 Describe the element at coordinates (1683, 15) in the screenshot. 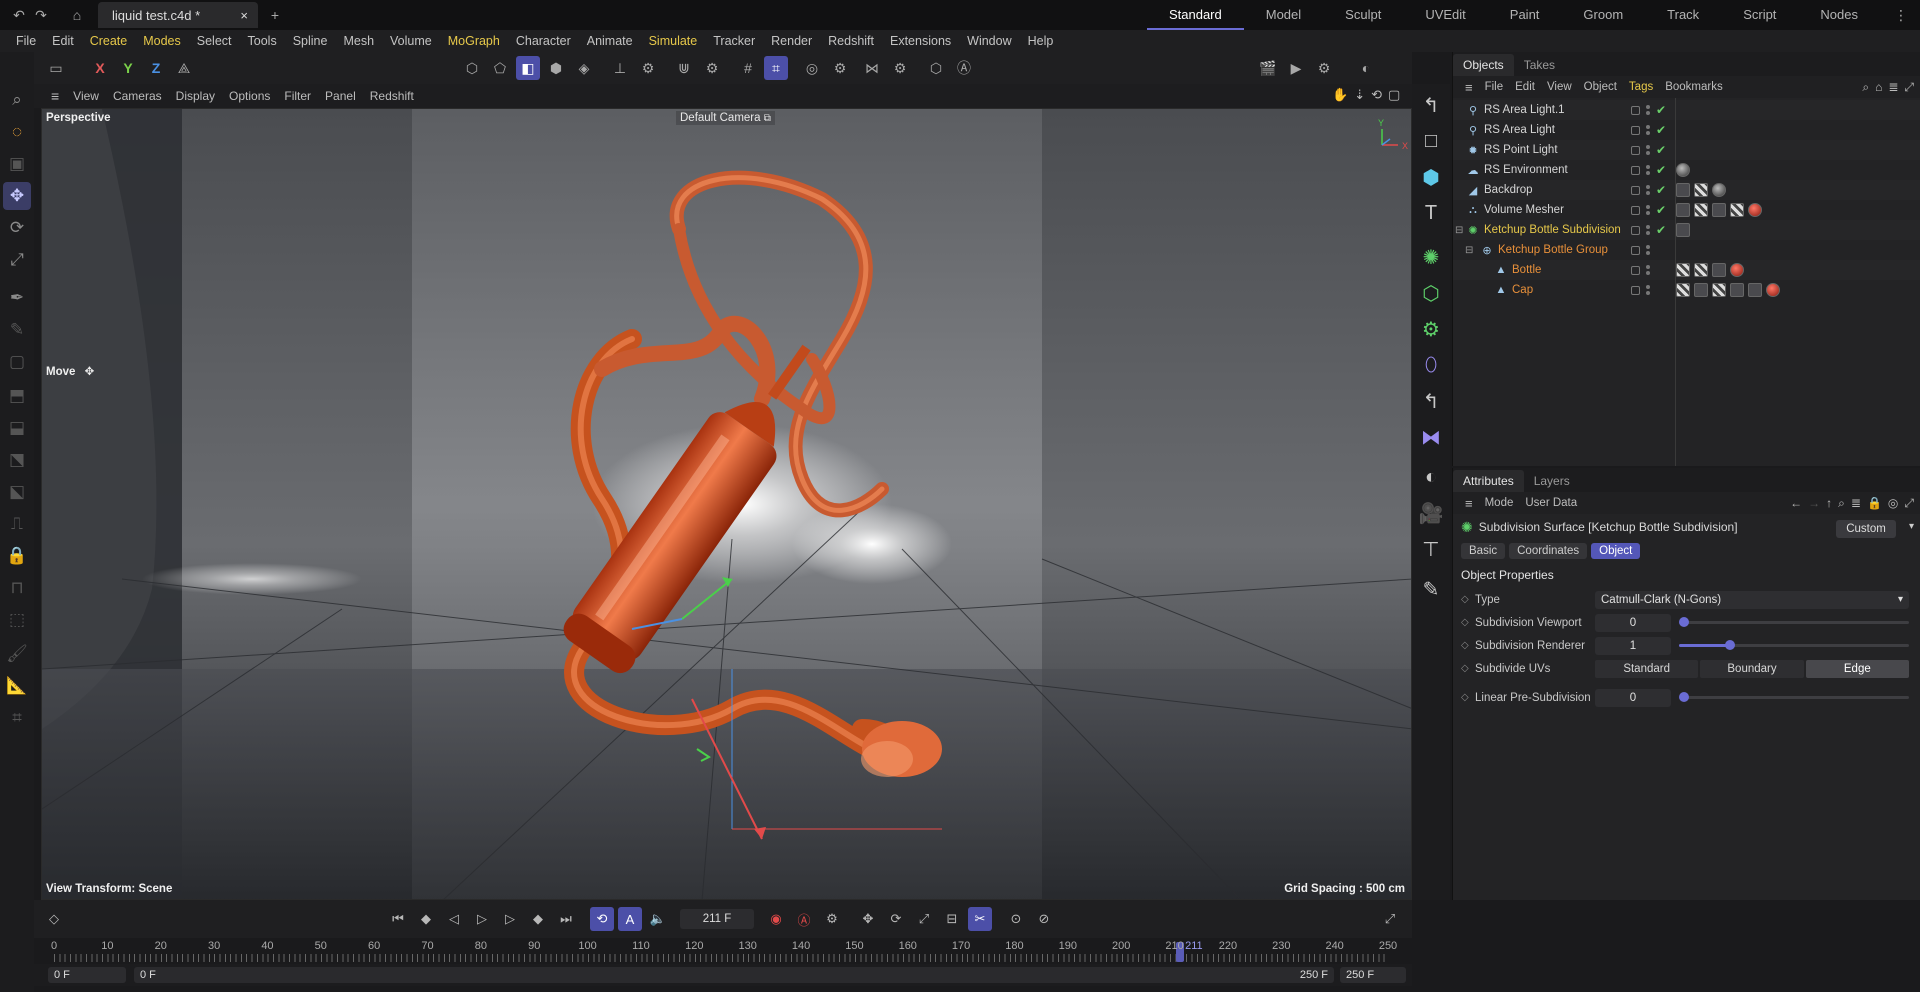

I see `layout-tab-track: Track` at that location.